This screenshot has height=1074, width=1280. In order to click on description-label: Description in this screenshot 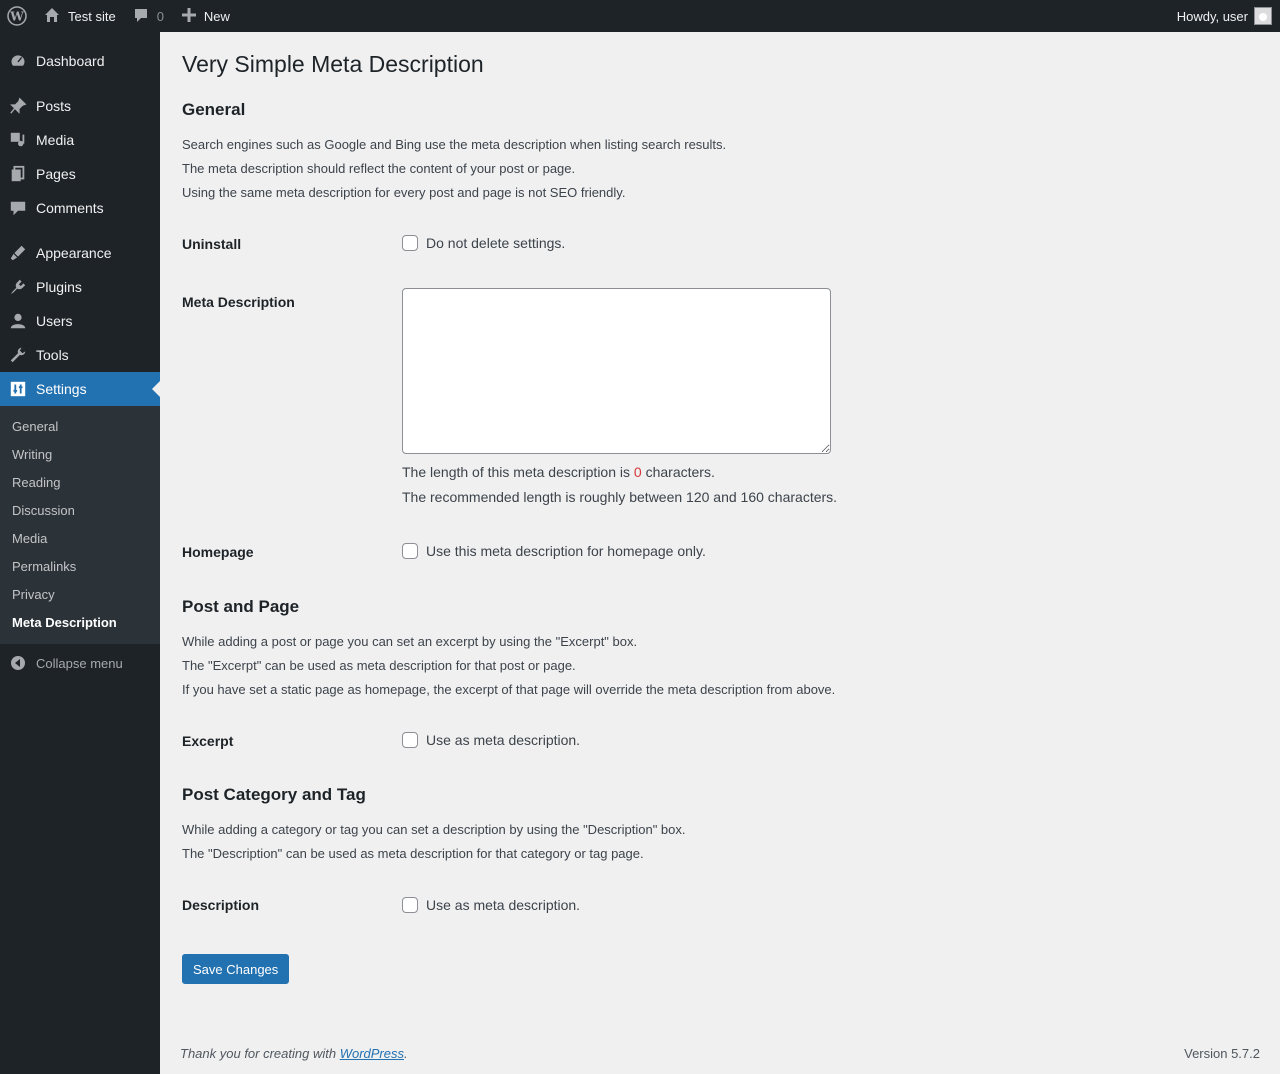, I will do `click(221, 905)`.